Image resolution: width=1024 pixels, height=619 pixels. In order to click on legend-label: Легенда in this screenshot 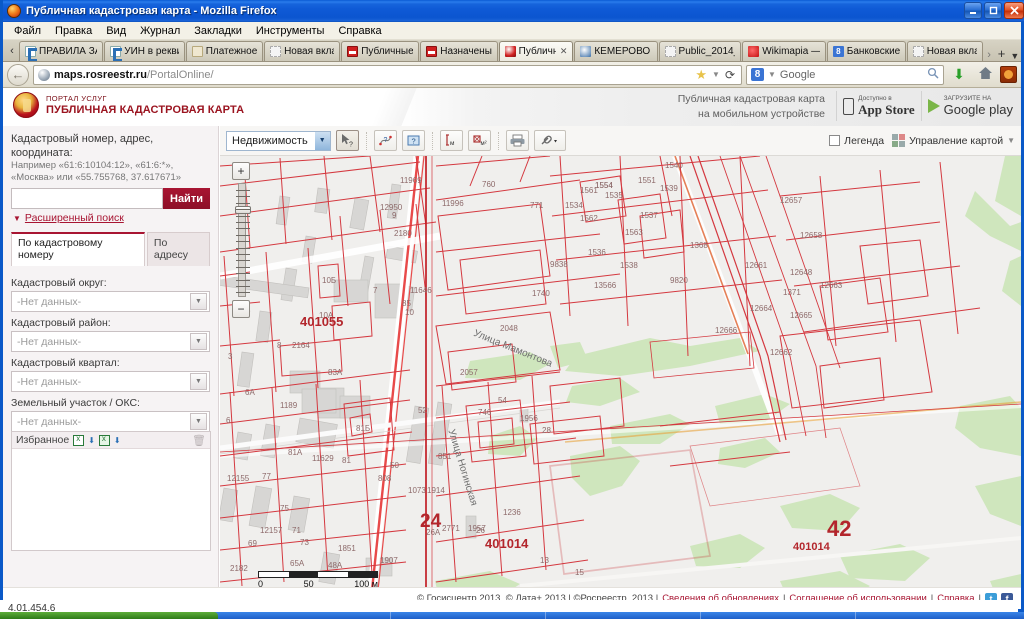, I will do `click(864, 140)`.